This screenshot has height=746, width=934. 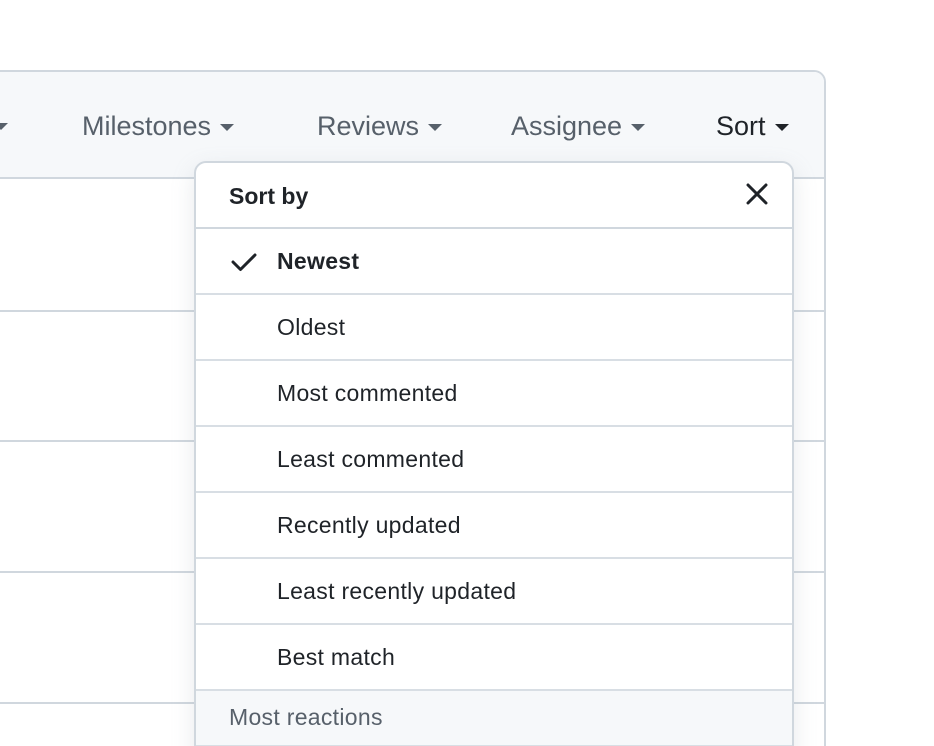 I want to click on milestones-filter-label: Milestones, so click(x=147, y=125).